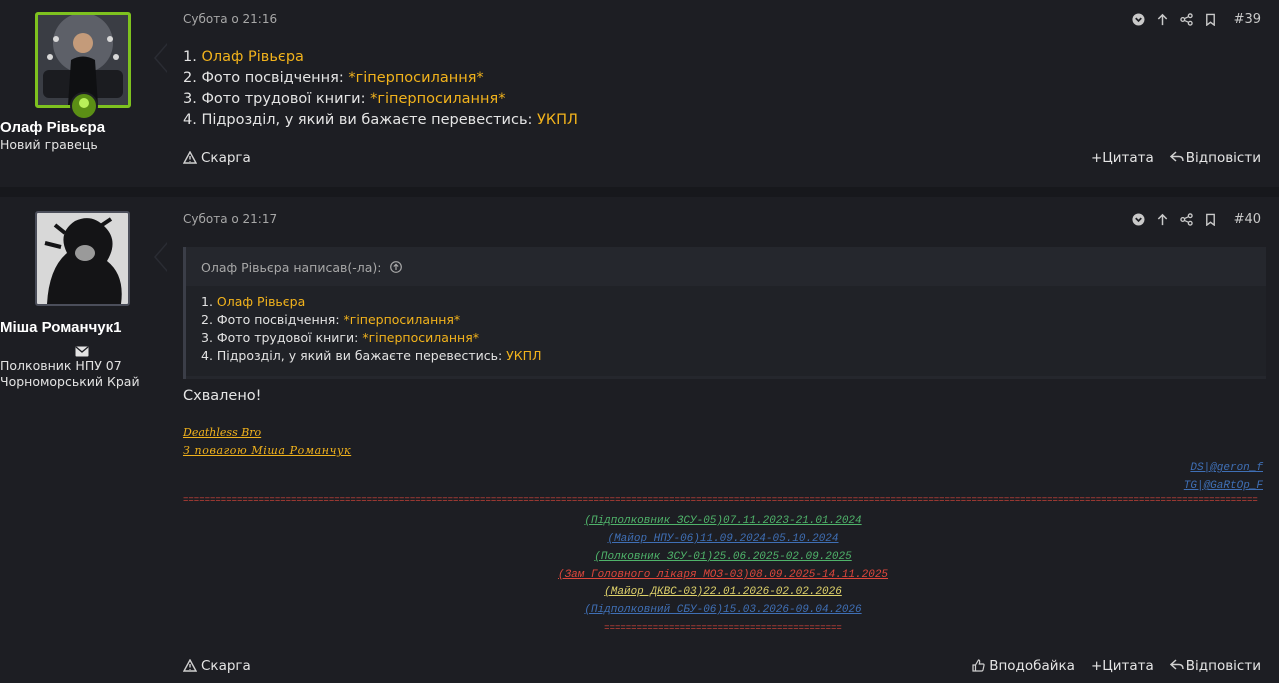  What do you see at coordinates (1247, 219) in the screenshot?
I see `post-number: #40` at bounding box center [1247, 219].